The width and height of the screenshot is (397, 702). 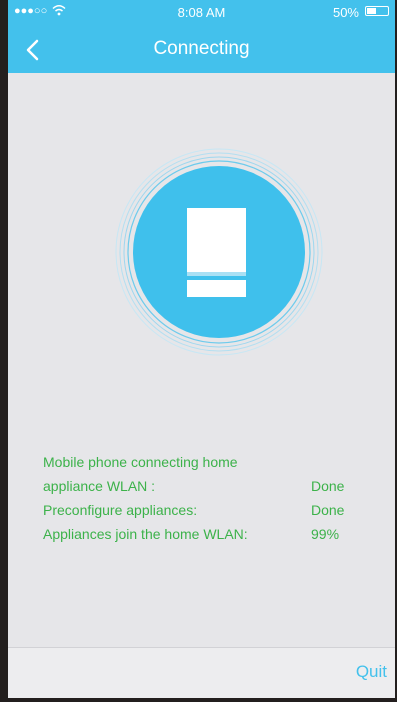 What do you see at coordinates (213, 510) in the screenshot?
I see `status-row: Preconfigure appliances: Done` at bounding box center [213, 510].